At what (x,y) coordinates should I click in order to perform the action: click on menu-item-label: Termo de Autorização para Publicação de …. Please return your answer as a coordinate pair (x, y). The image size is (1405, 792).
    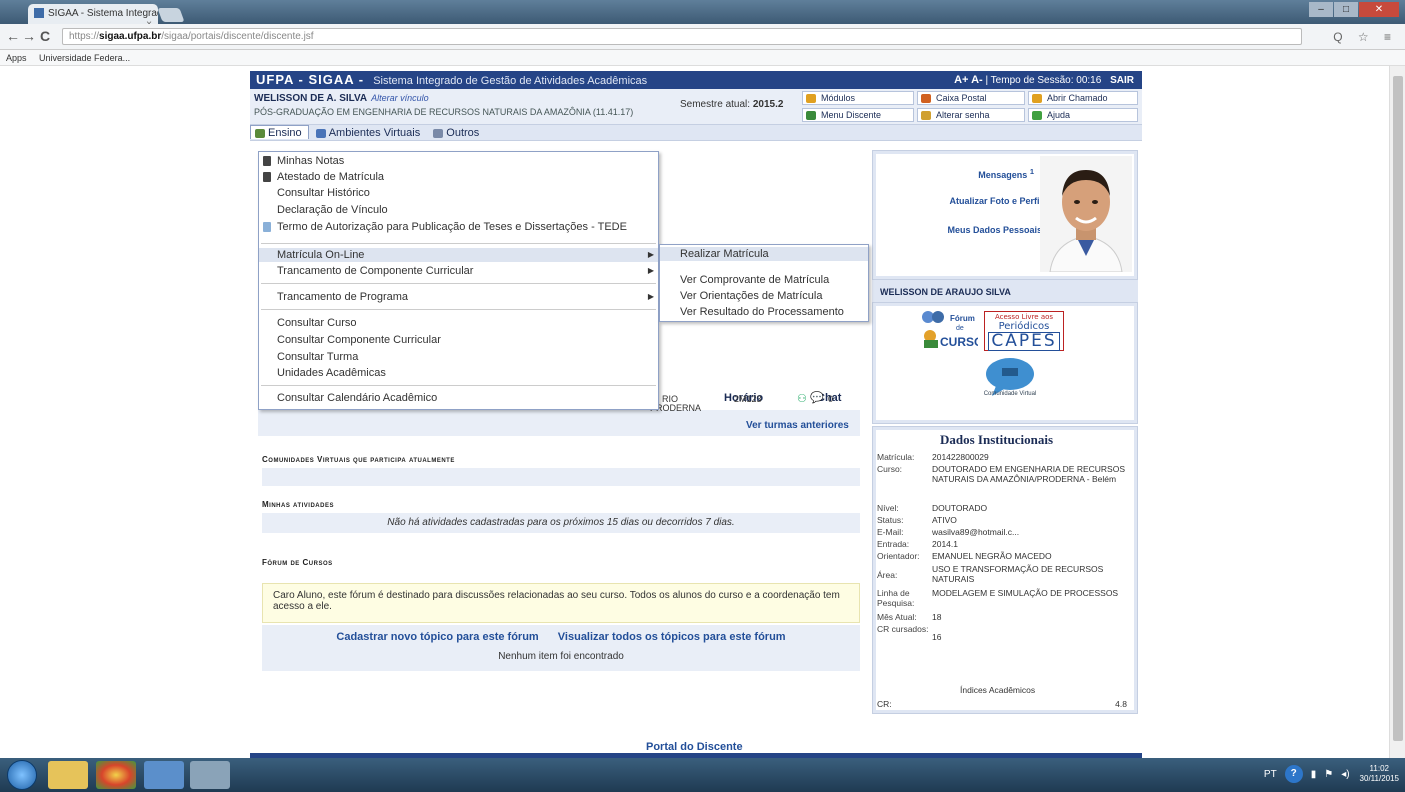
    Looking at the image, I should click on (452, 227).